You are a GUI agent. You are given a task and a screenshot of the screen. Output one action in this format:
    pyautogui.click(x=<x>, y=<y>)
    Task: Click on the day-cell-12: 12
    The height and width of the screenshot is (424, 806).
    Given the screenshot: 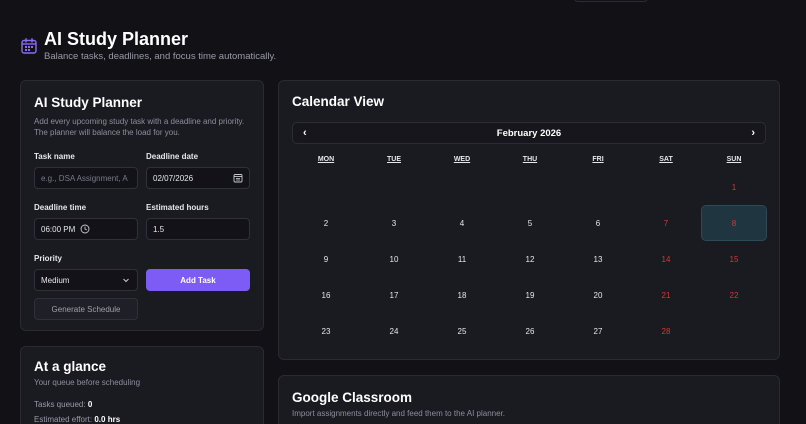 What is the action you would take?
    pyautogui.click(x=530, y=259)
    